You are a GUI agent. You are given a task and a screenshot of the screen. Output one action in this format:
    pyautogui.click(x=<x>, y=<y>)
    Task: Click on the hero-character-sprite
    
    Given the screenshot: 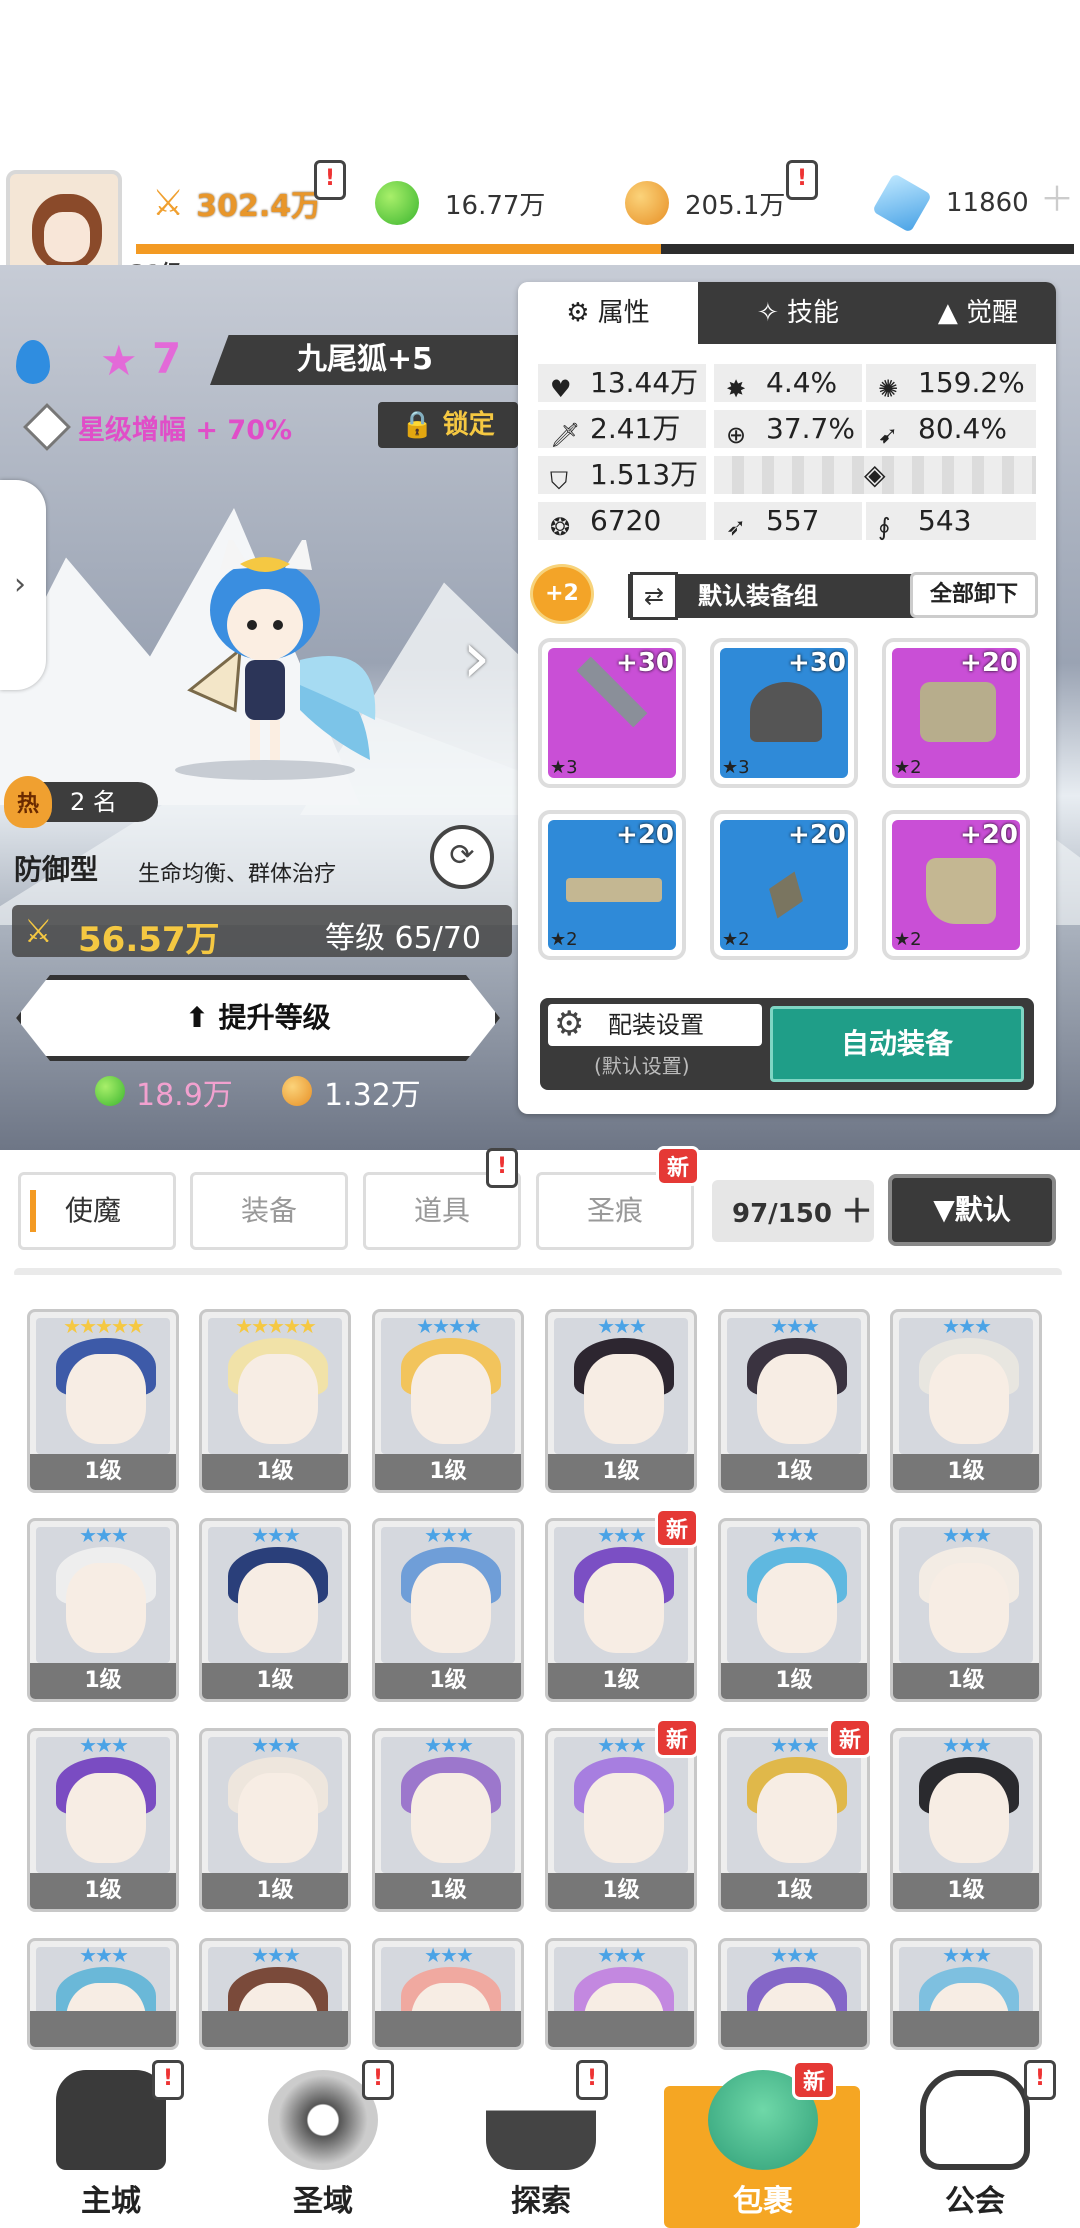 What is the action you would take?
    pyautogui.click(x=275, y=660)
    